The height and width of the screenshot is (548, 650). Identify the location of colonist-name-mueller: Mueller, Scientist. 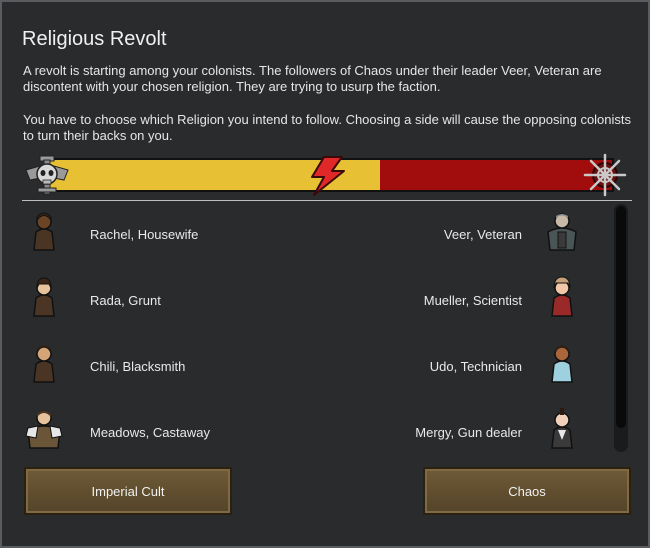
(473, 300).